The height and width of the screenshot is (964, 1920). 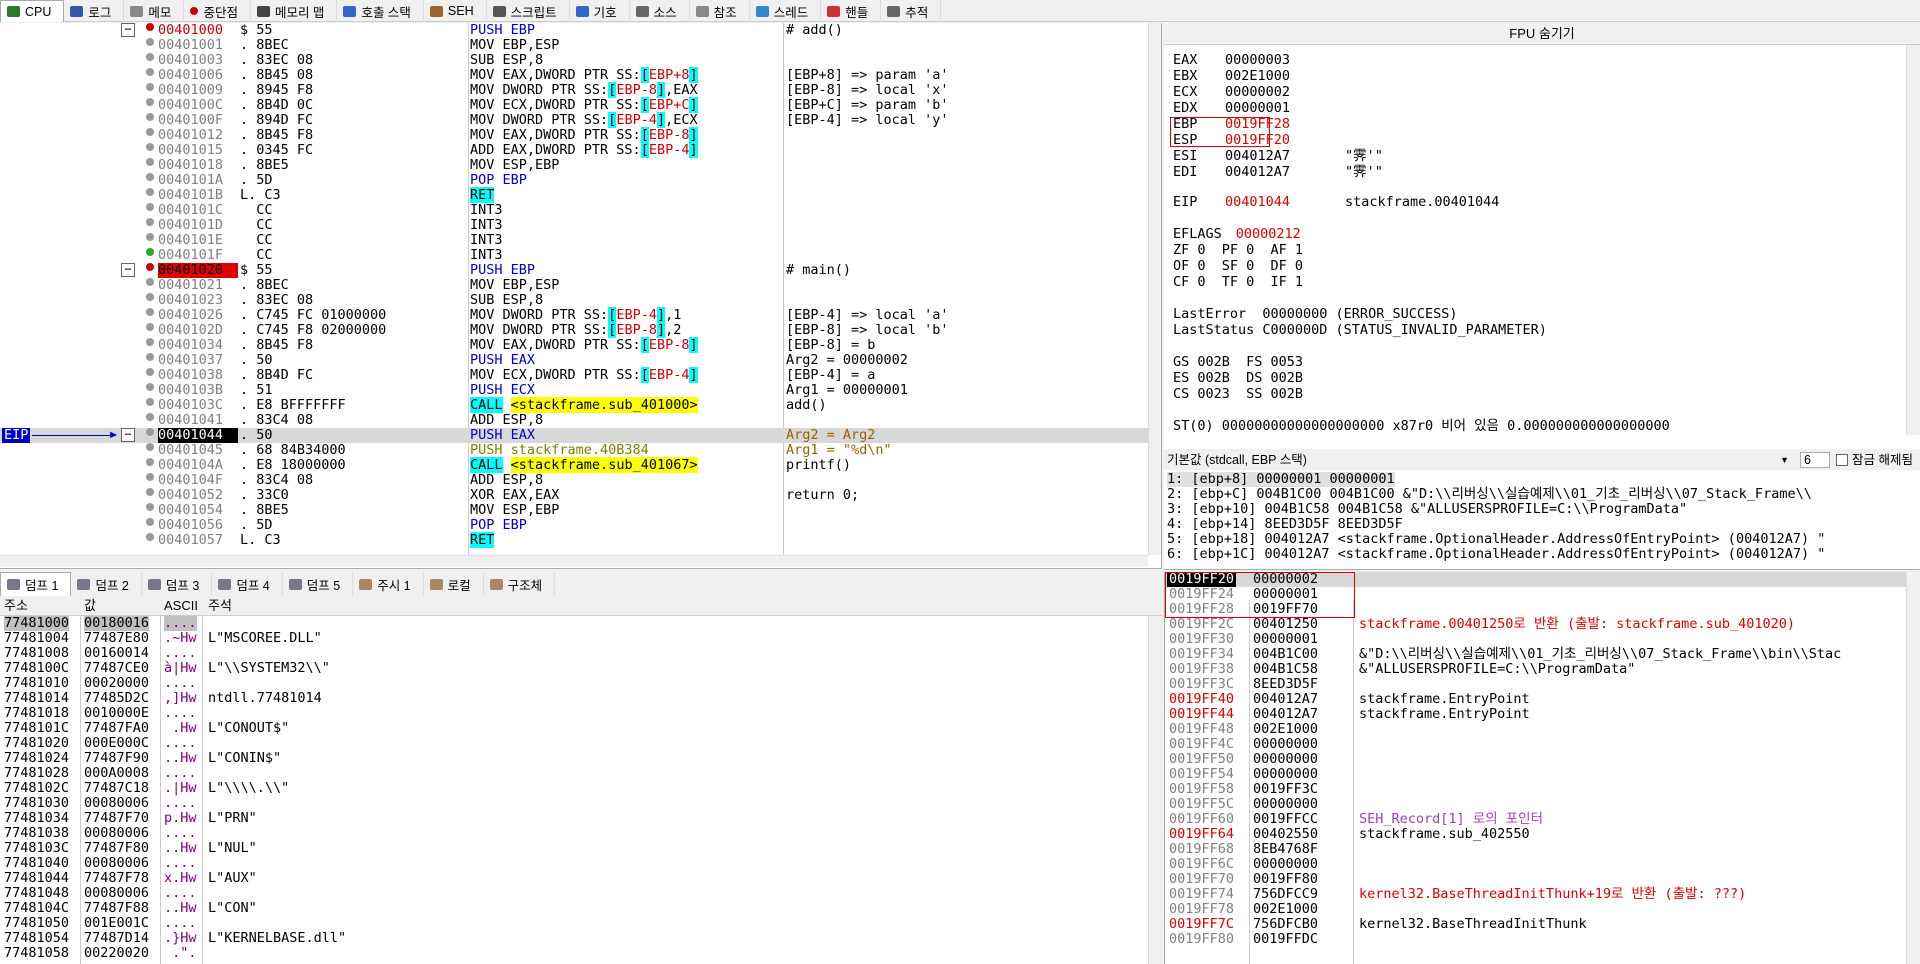 I want to click on stack-address: 0019FF6C, so click(x=1201, y=864).